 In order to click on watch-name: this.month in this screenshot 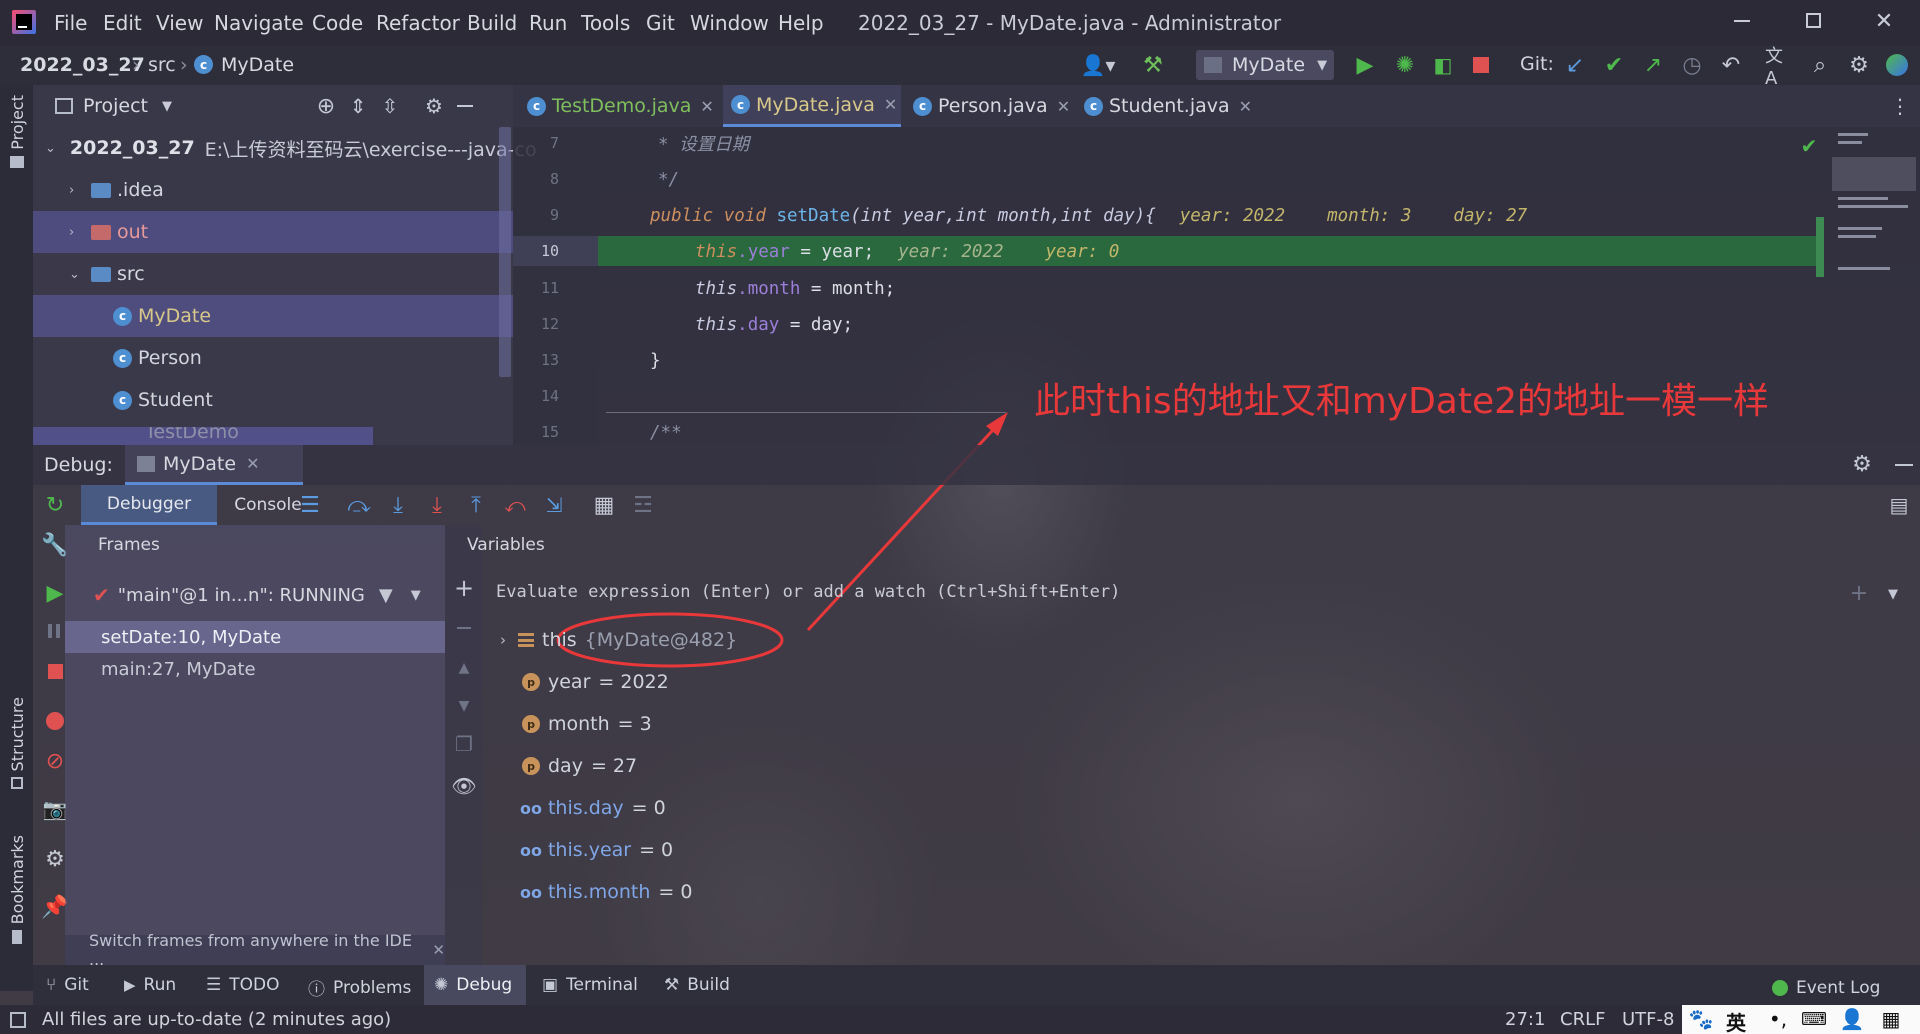, I will do `click(599, 892)`.